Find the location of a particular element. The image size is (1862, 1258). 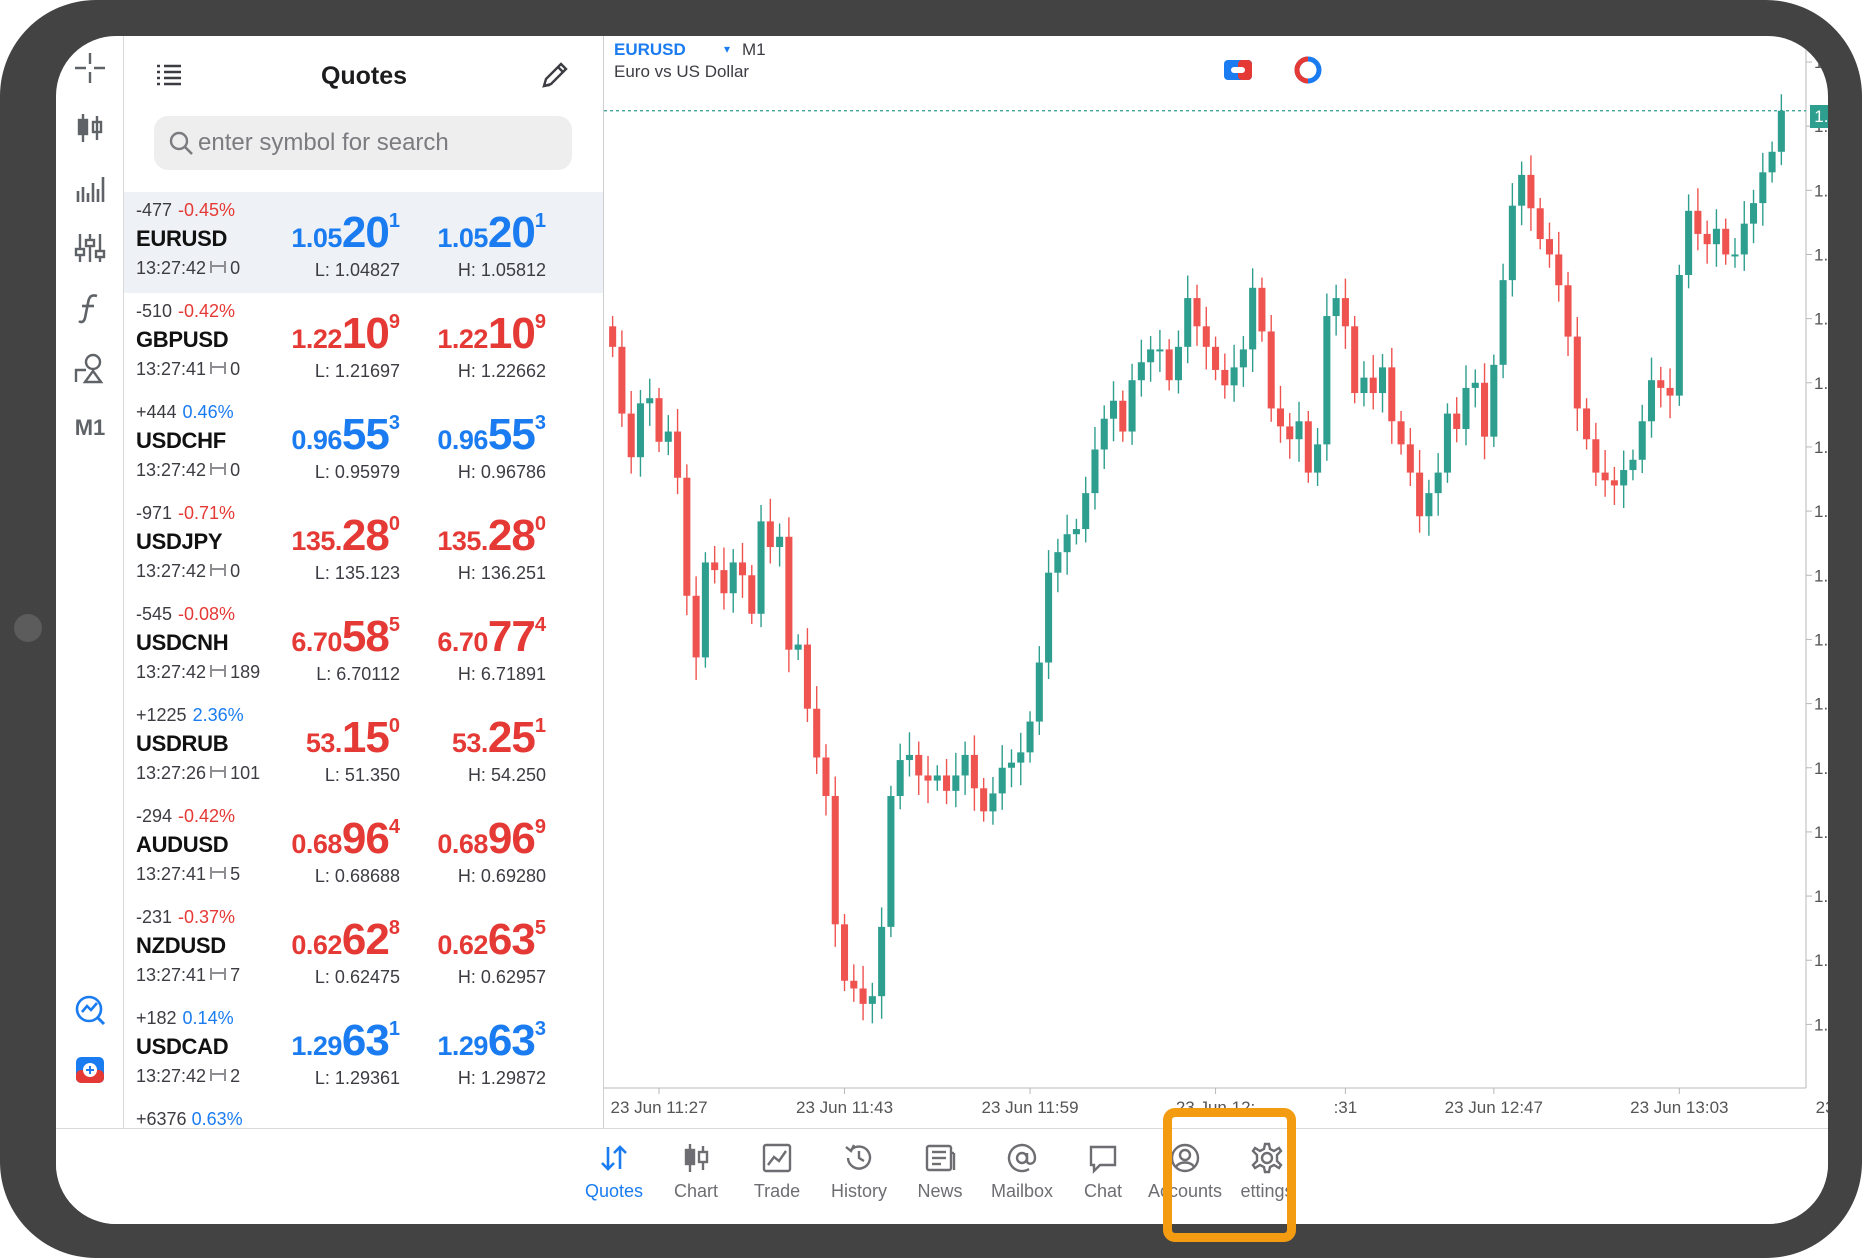

timeframe-button: M1 is located at coordinates (90, 428).